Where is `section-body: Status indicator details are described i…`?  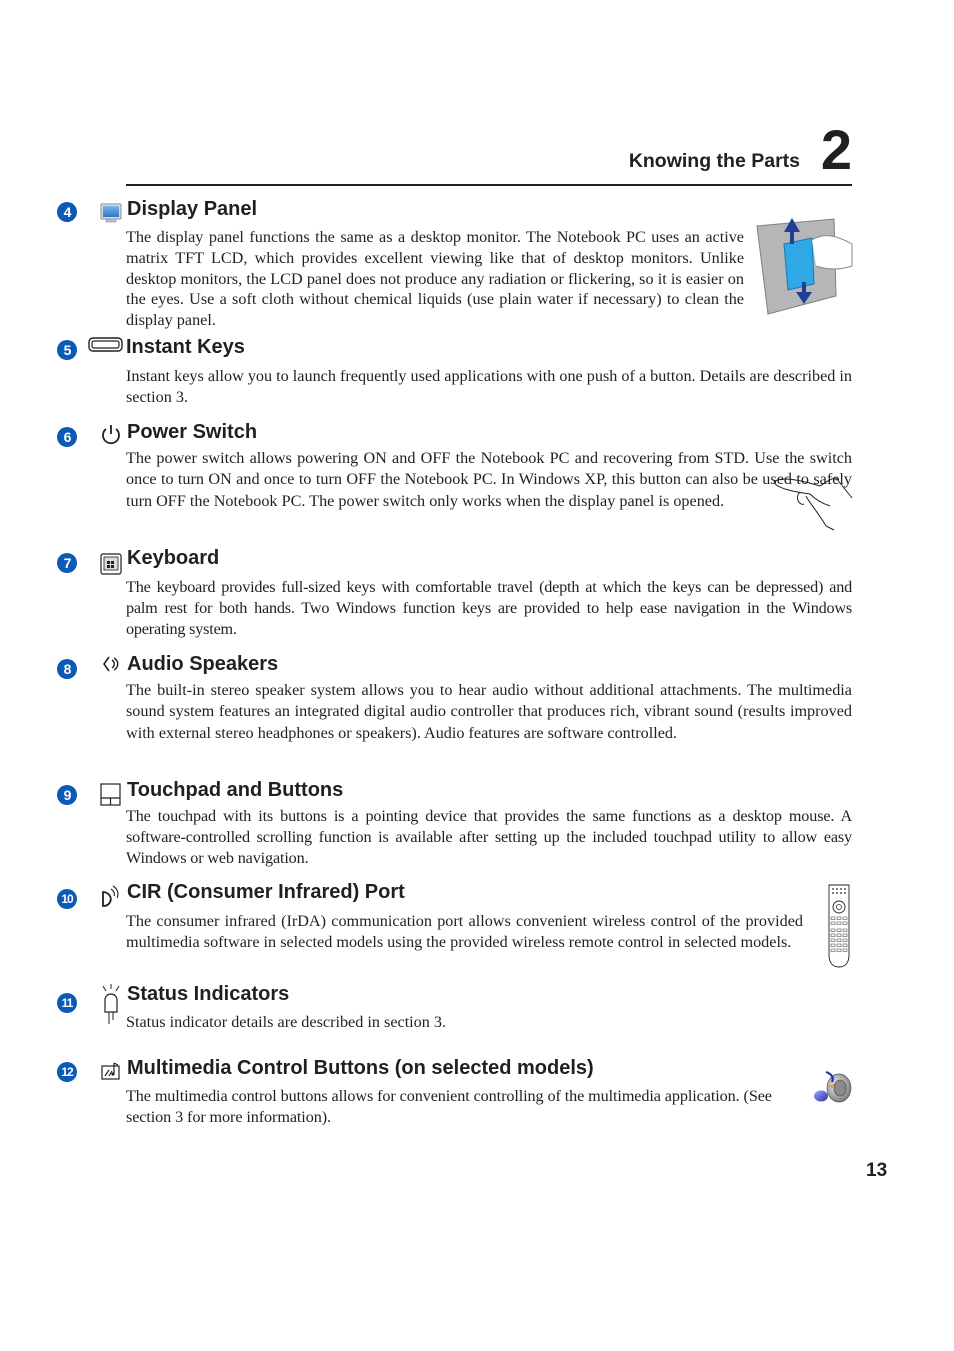
section-body: Status indicator details are described i… is located at coordinates (286, 1022).